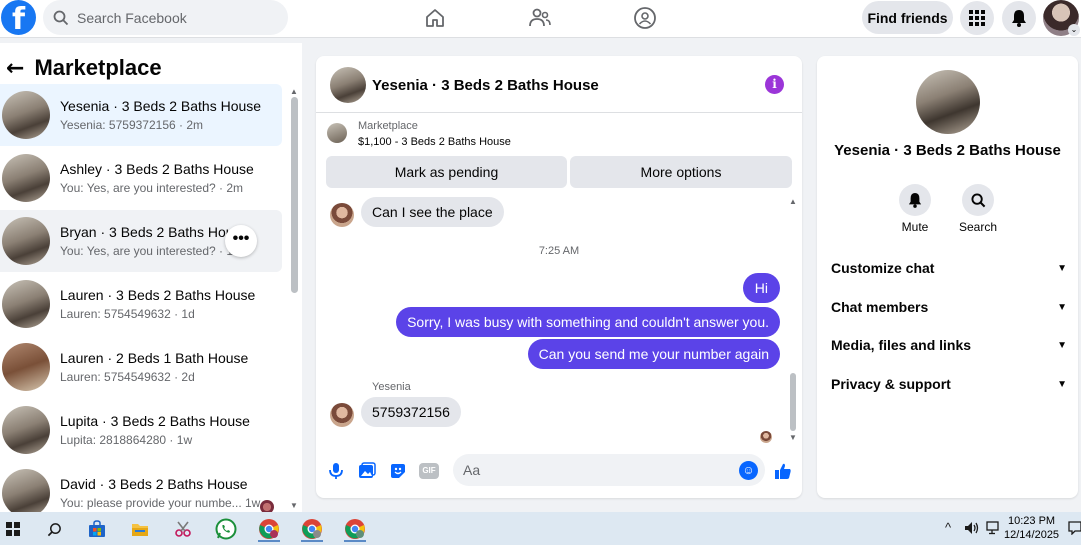 The height and width of the screenshot is (545, 1081). What do you see at coordinates (98, 67) in the screenshot?
I see `page-title: Marketplace` at bounding box center [98, 67].